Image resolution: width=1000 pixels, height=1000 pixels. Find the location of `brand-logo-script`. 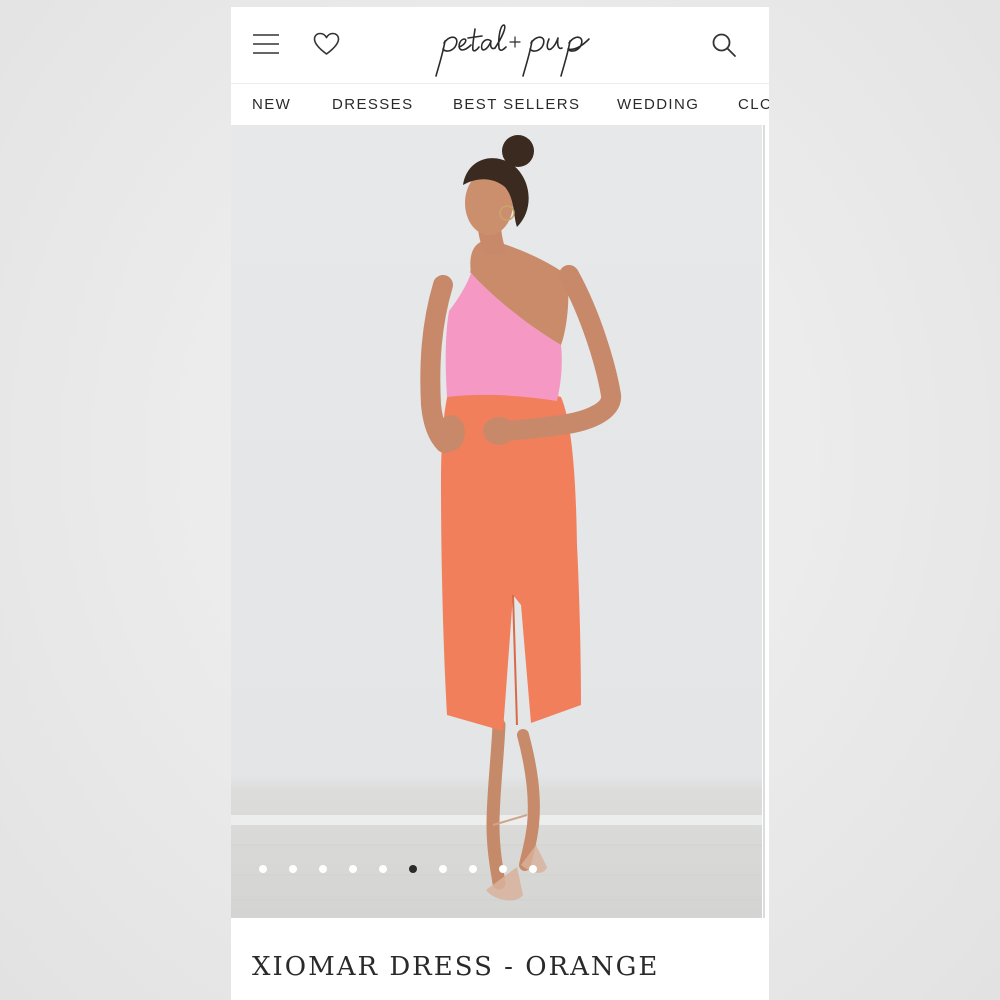

brand-logo-script is located at coordinates (512, 50).